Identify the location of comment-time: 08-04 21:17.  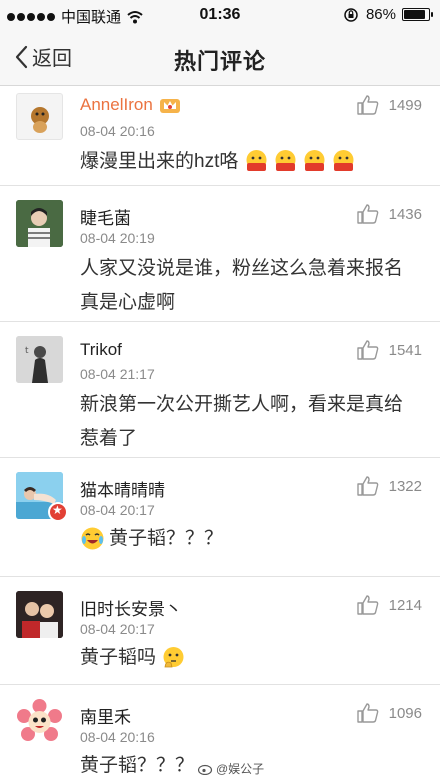
(117, 374).